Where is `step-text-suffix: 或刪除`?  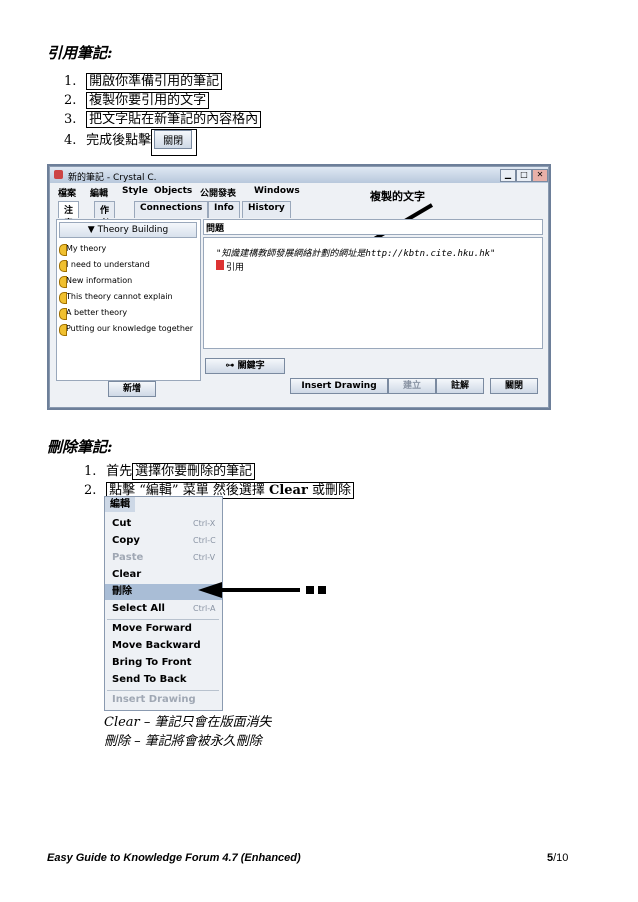
step-text-suffix: 或刪除 is located at coordinates (329, 490).